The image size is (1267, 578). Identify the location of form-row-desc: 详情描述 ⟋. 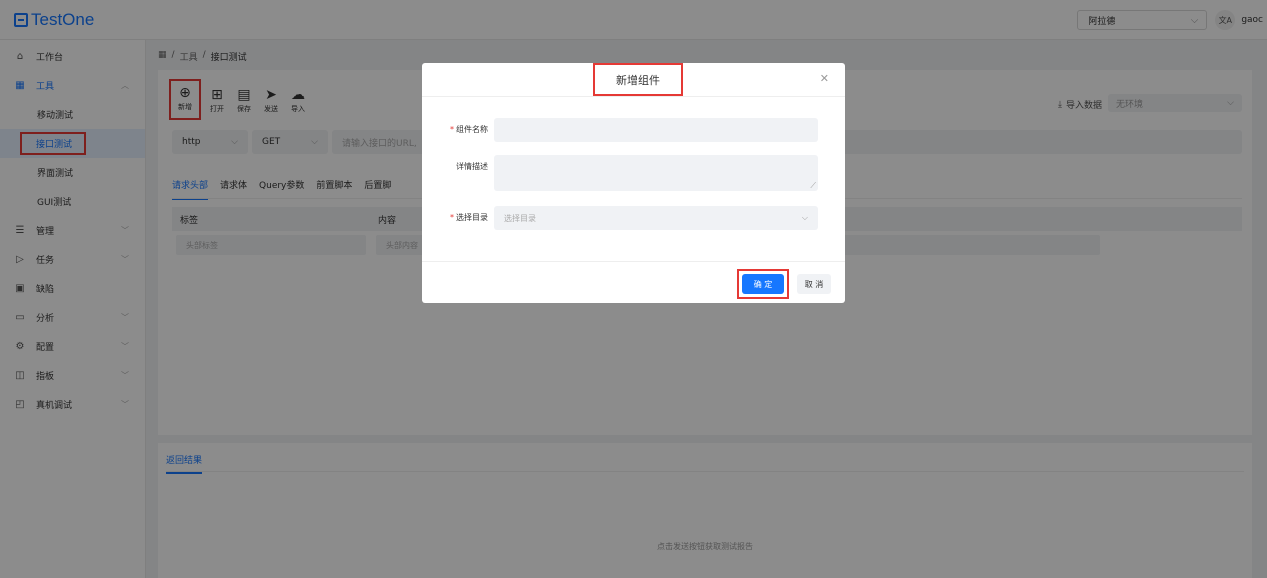
(625, 173).